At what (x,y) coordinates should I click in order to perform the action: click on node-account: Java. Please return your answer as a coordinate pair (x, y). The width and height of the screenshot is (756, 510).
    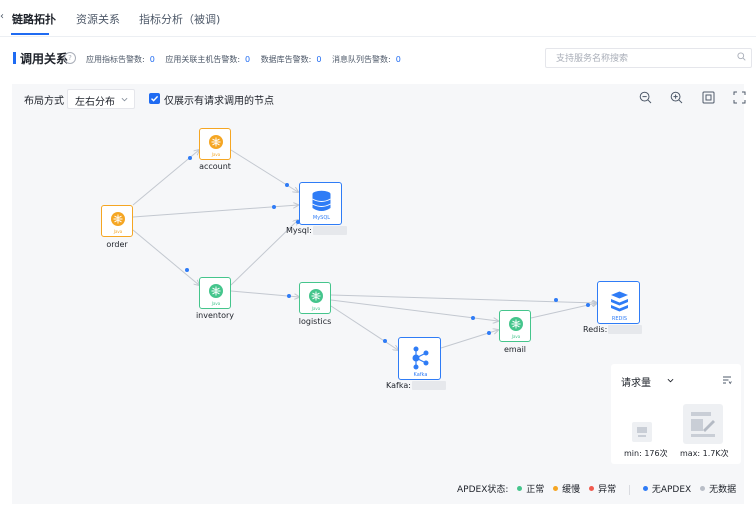
    Looking at the image, I should click on (215, 144).